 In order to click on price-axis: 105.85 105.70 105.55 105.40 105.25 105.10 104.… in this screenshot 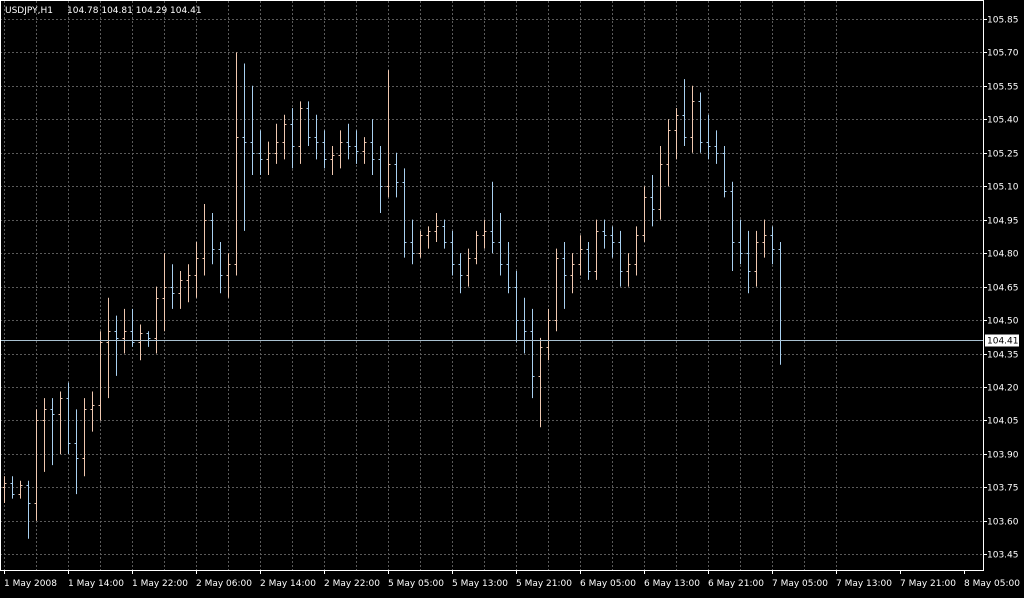, I will do `click(1001, 288)`.